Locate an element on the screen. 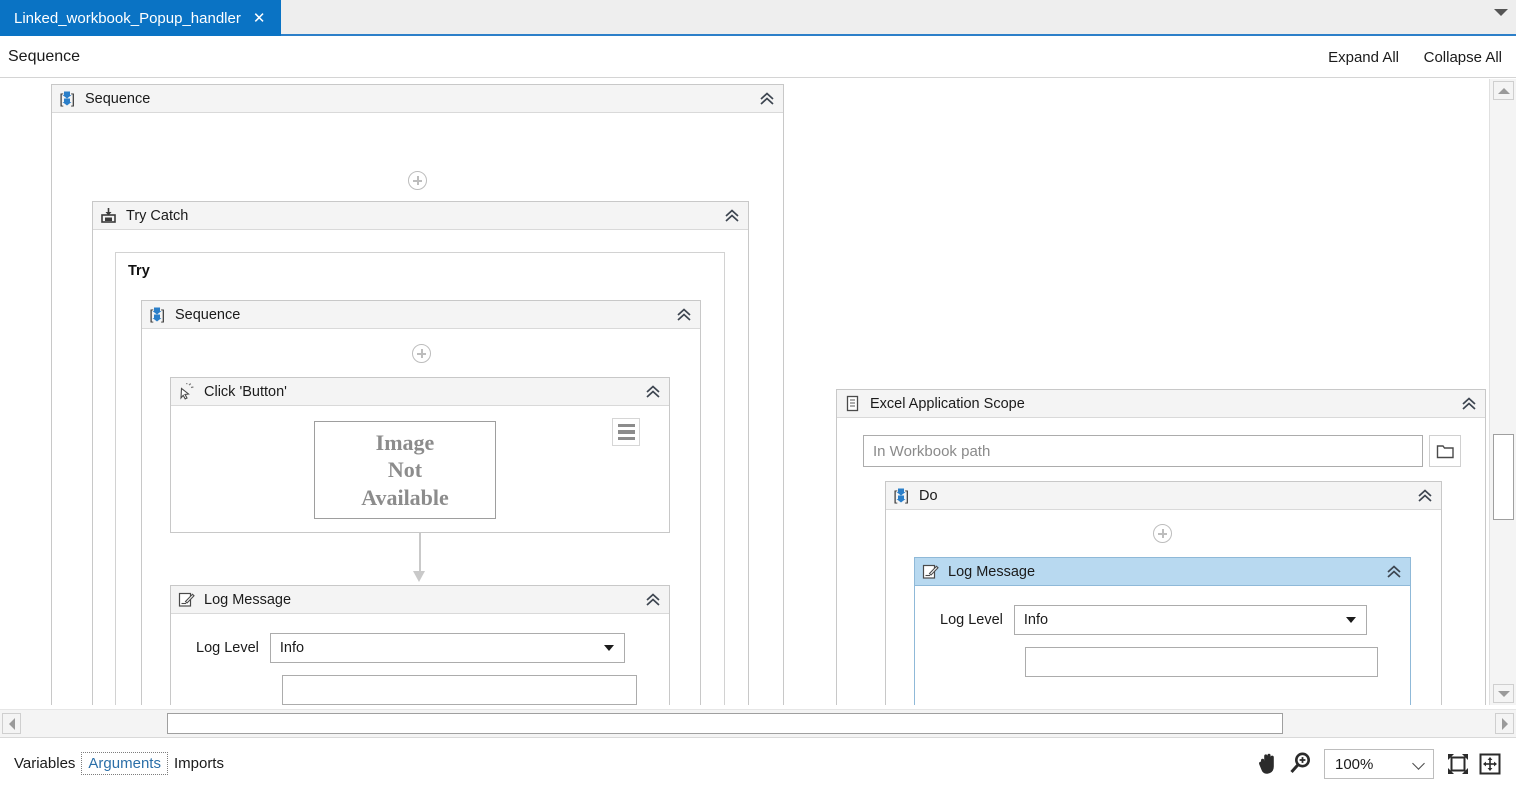 The height and width of the screenshot is (789, 1516). activity-header: [ ] Do is located at coordinates (1163, 496).